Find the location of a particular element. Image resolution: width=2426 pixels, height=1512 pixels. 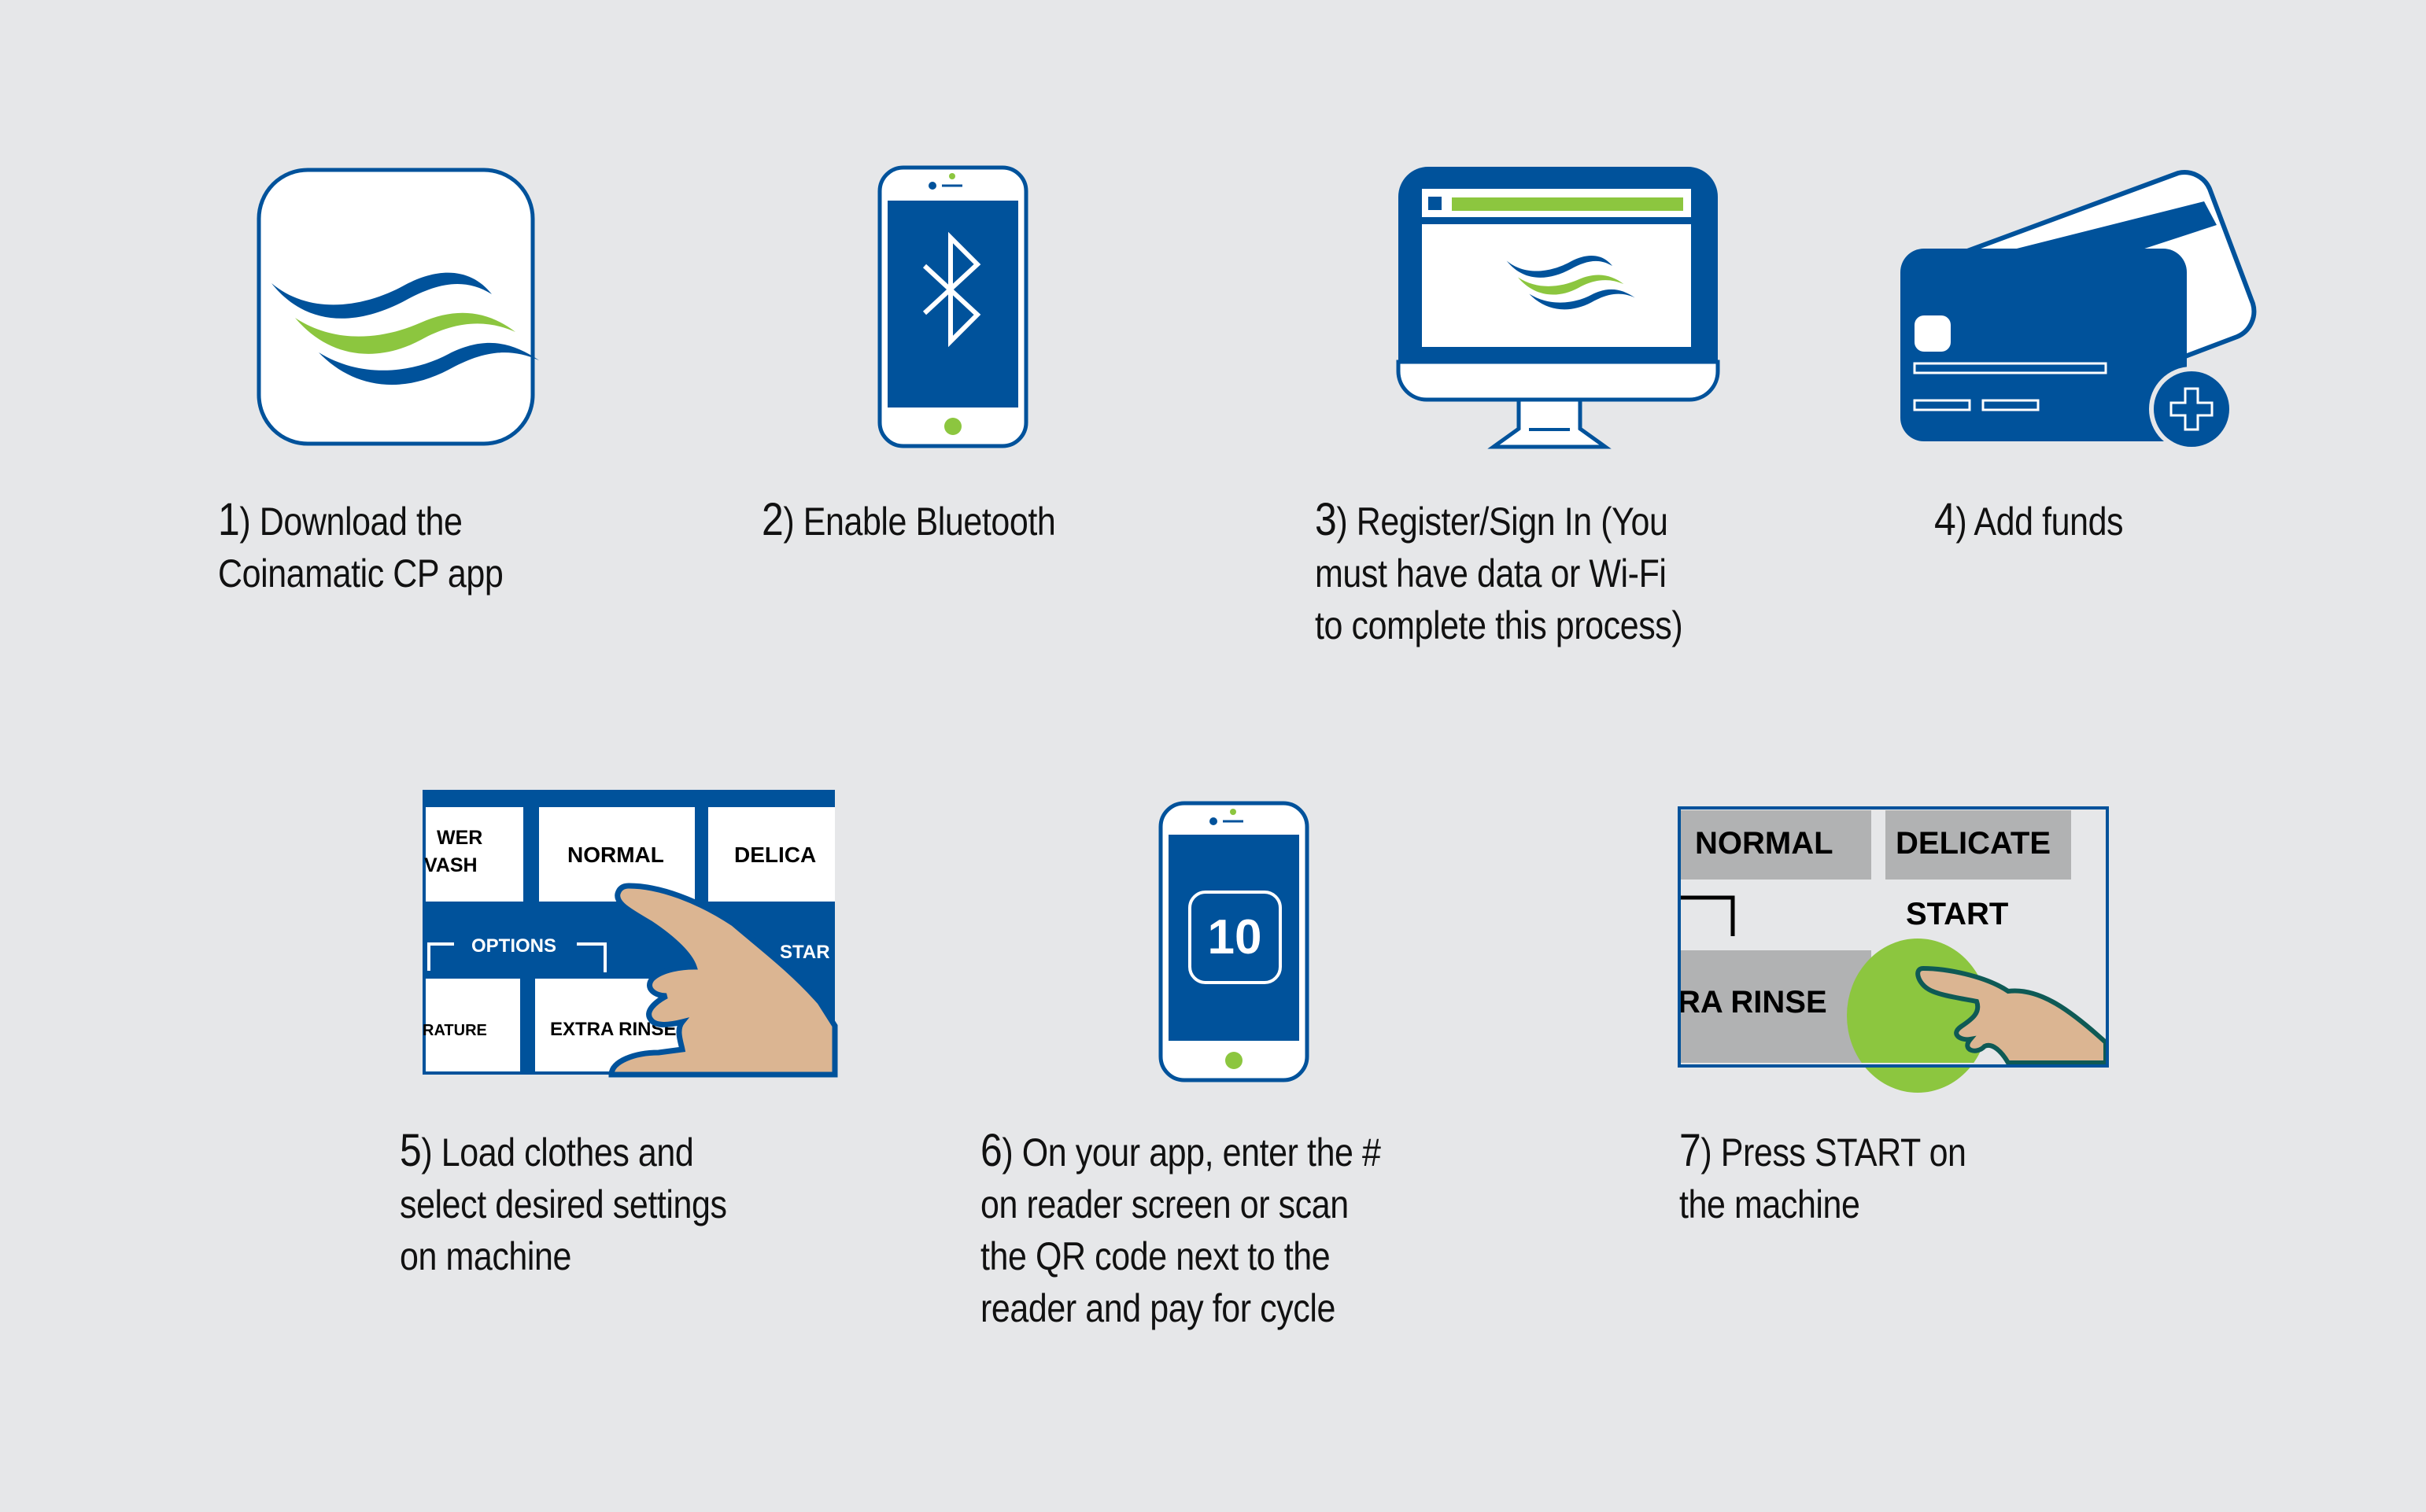

panel7-start-label: START is located at coordinates (1957, 914).